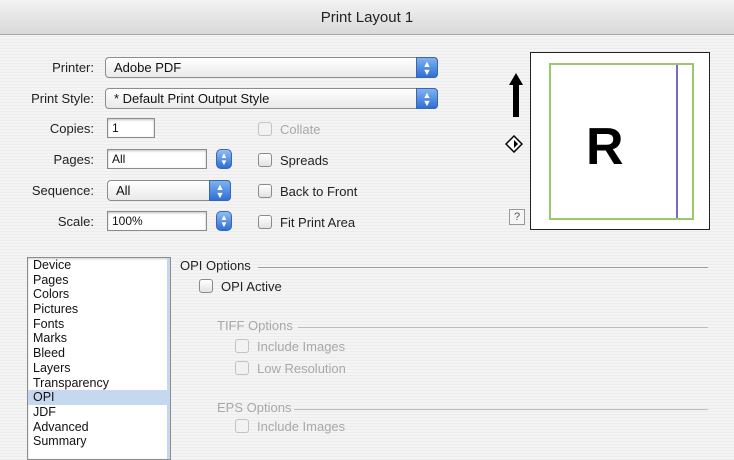  What do you see at coordinates (62, 98) in the screenshot?
I see `print-style-label: Print Style:` at bounding box center [62, 98].